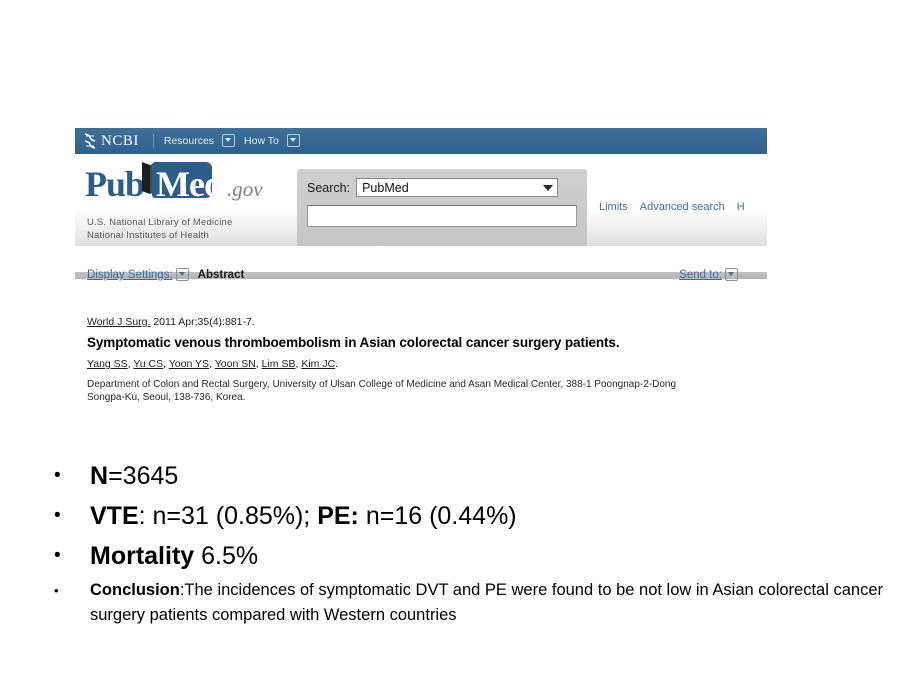 The width and height of the screenshot is (920, 690). What do you see at coordinates (261, 141) in the screenshot?
I see `ncbi-link-how-to: How To` at bounding box center [261, 141].